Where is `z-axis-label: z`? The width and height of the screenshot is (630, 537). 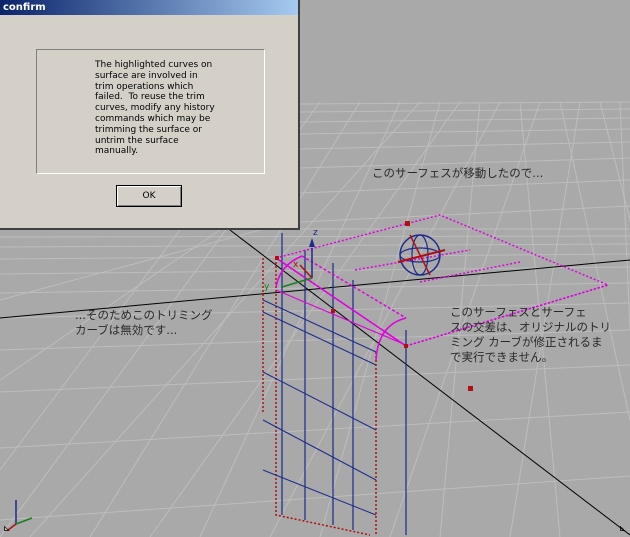 z-axis-label: z is located at coordinates (315, 233).